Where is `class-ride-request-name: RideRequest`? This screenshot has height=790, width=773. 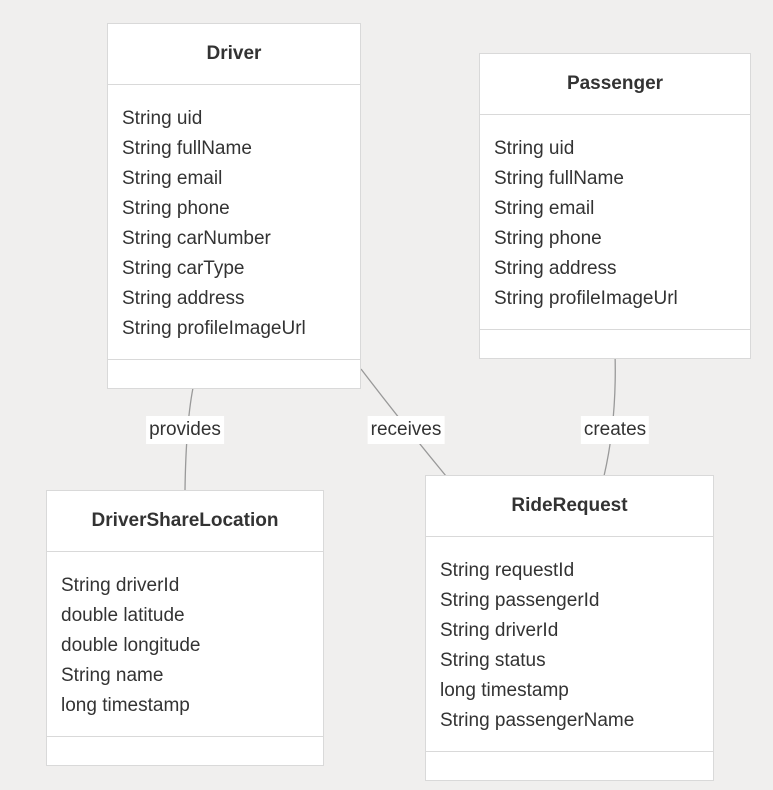 class-ride-request-name: RideRequest is located at coordinates (569, 506).